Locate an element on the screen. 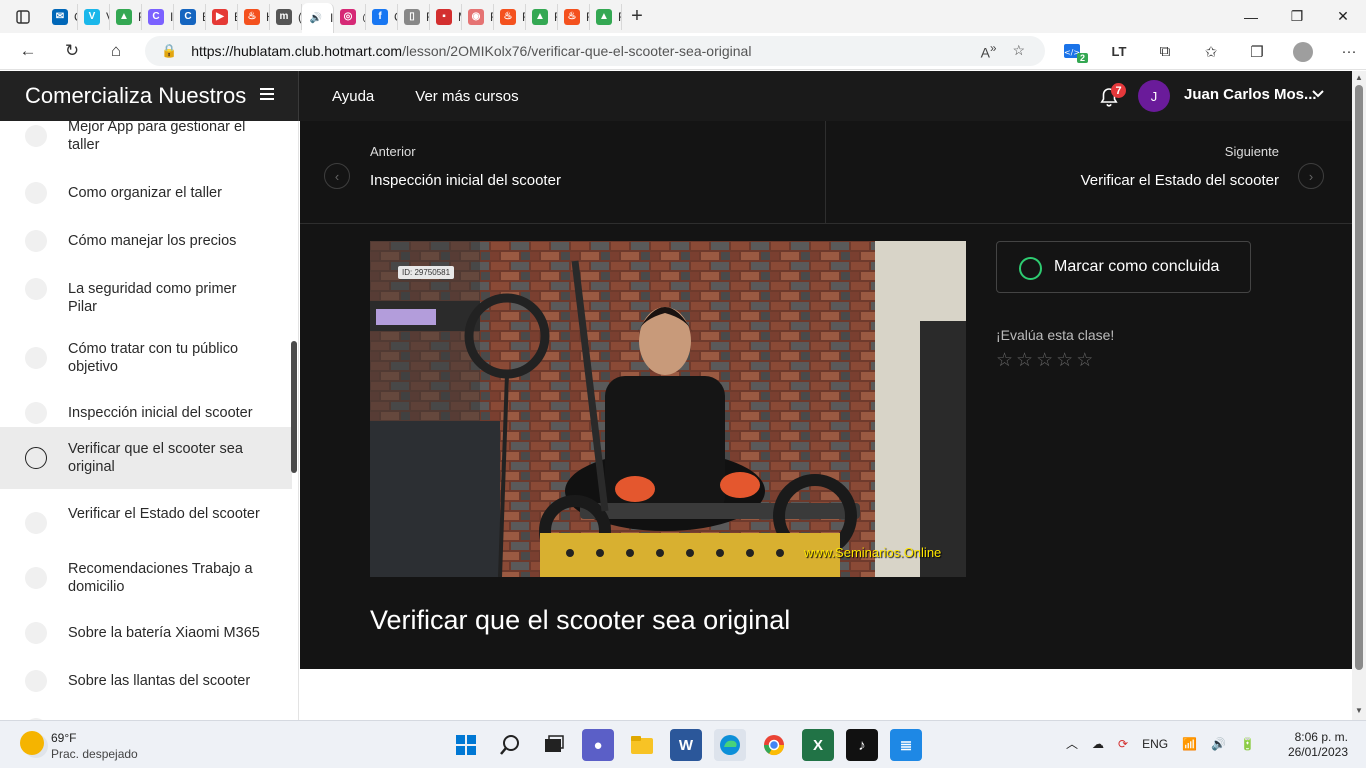  wifi-icon: 📶 is located at coordinates (1189, 744).